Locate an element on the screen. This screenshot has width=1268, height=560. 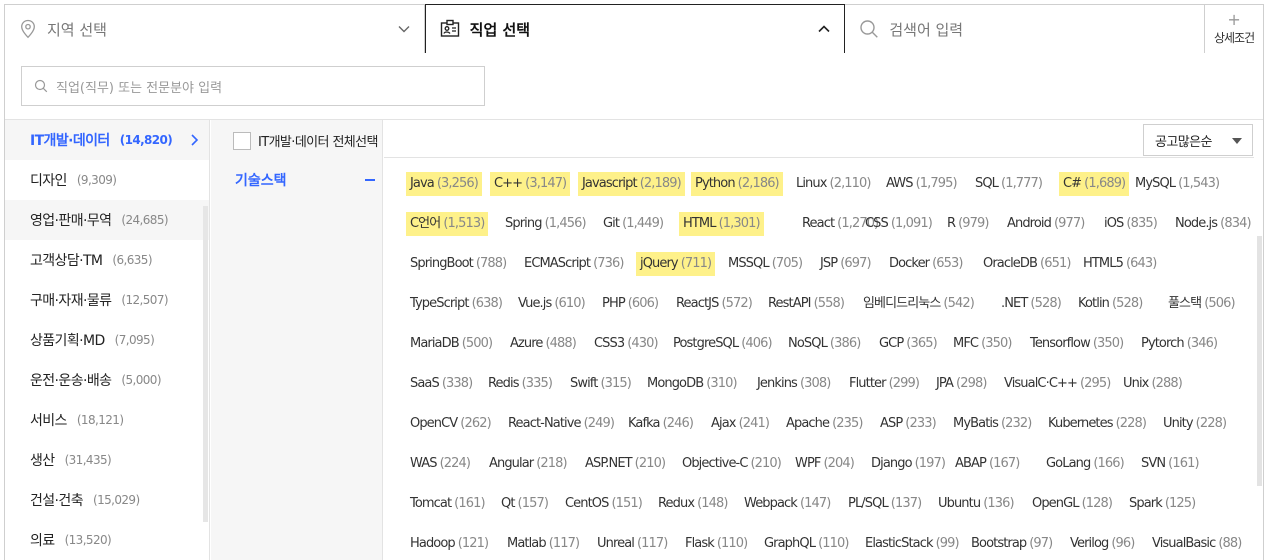
tech-tag: AWS (1,795) is located at coordinates (922, 184).